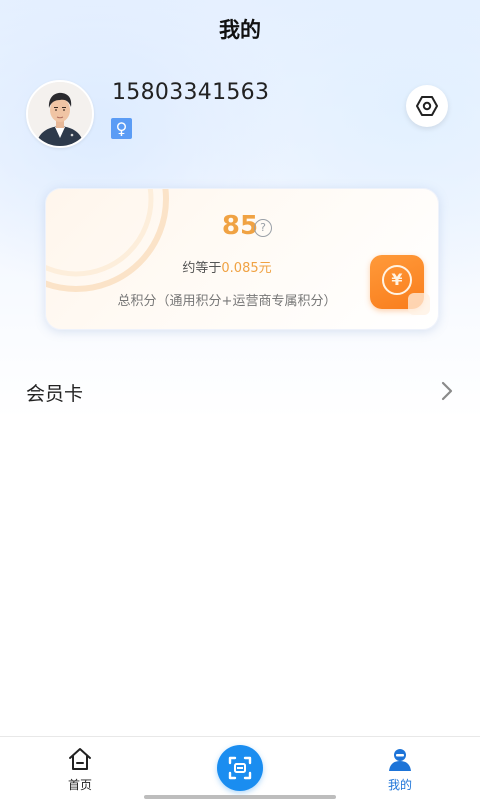 This screenshot has height=801, width=480. Describe the element at coordinates (79, 785) in the screenshot. I see `nav-label-home: 首页` at that location.